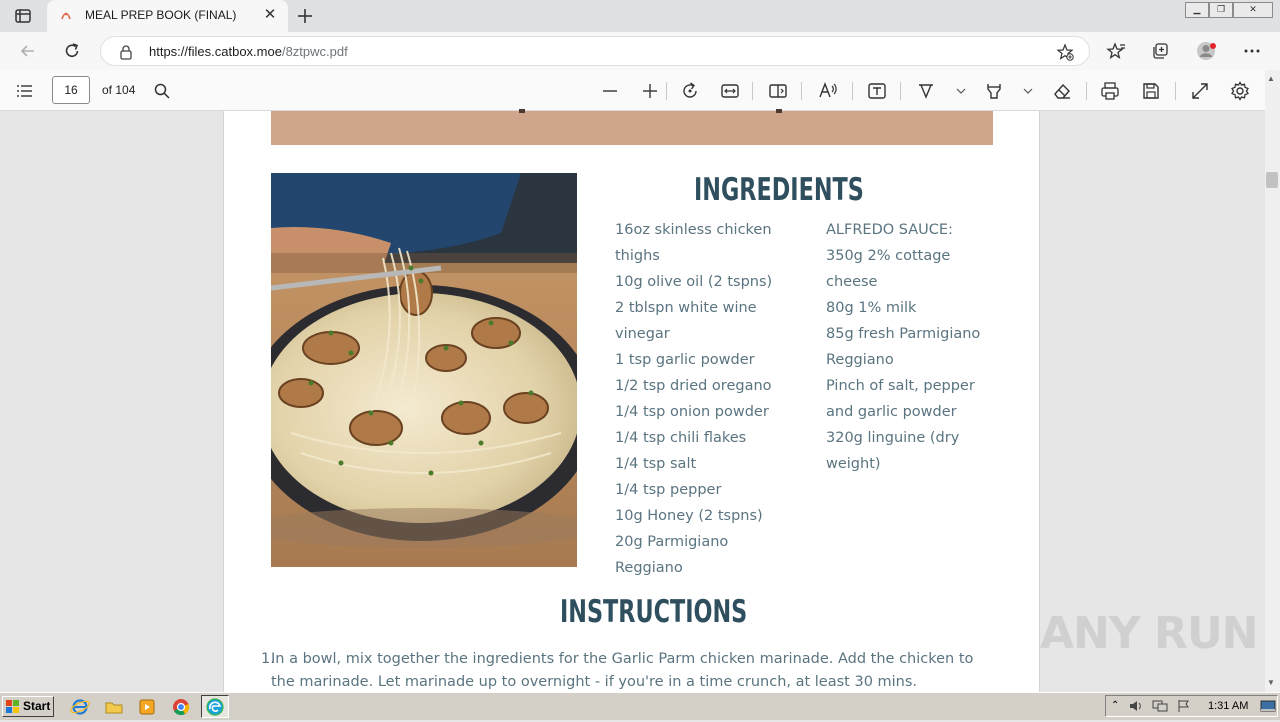 The width and height of the screenshot is (1280, 722). What do you see at coordinates (690, 91) in the screenshot?
I see `rotate-icon` at bounding box center [690, 91].